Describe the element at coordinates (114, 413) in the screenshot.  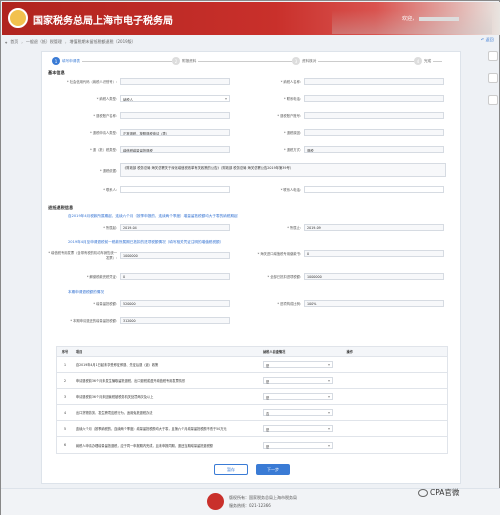
I see `row-item: 出口货物劳务、发生跨境应税行为，适用免抵退税办法` at that location.